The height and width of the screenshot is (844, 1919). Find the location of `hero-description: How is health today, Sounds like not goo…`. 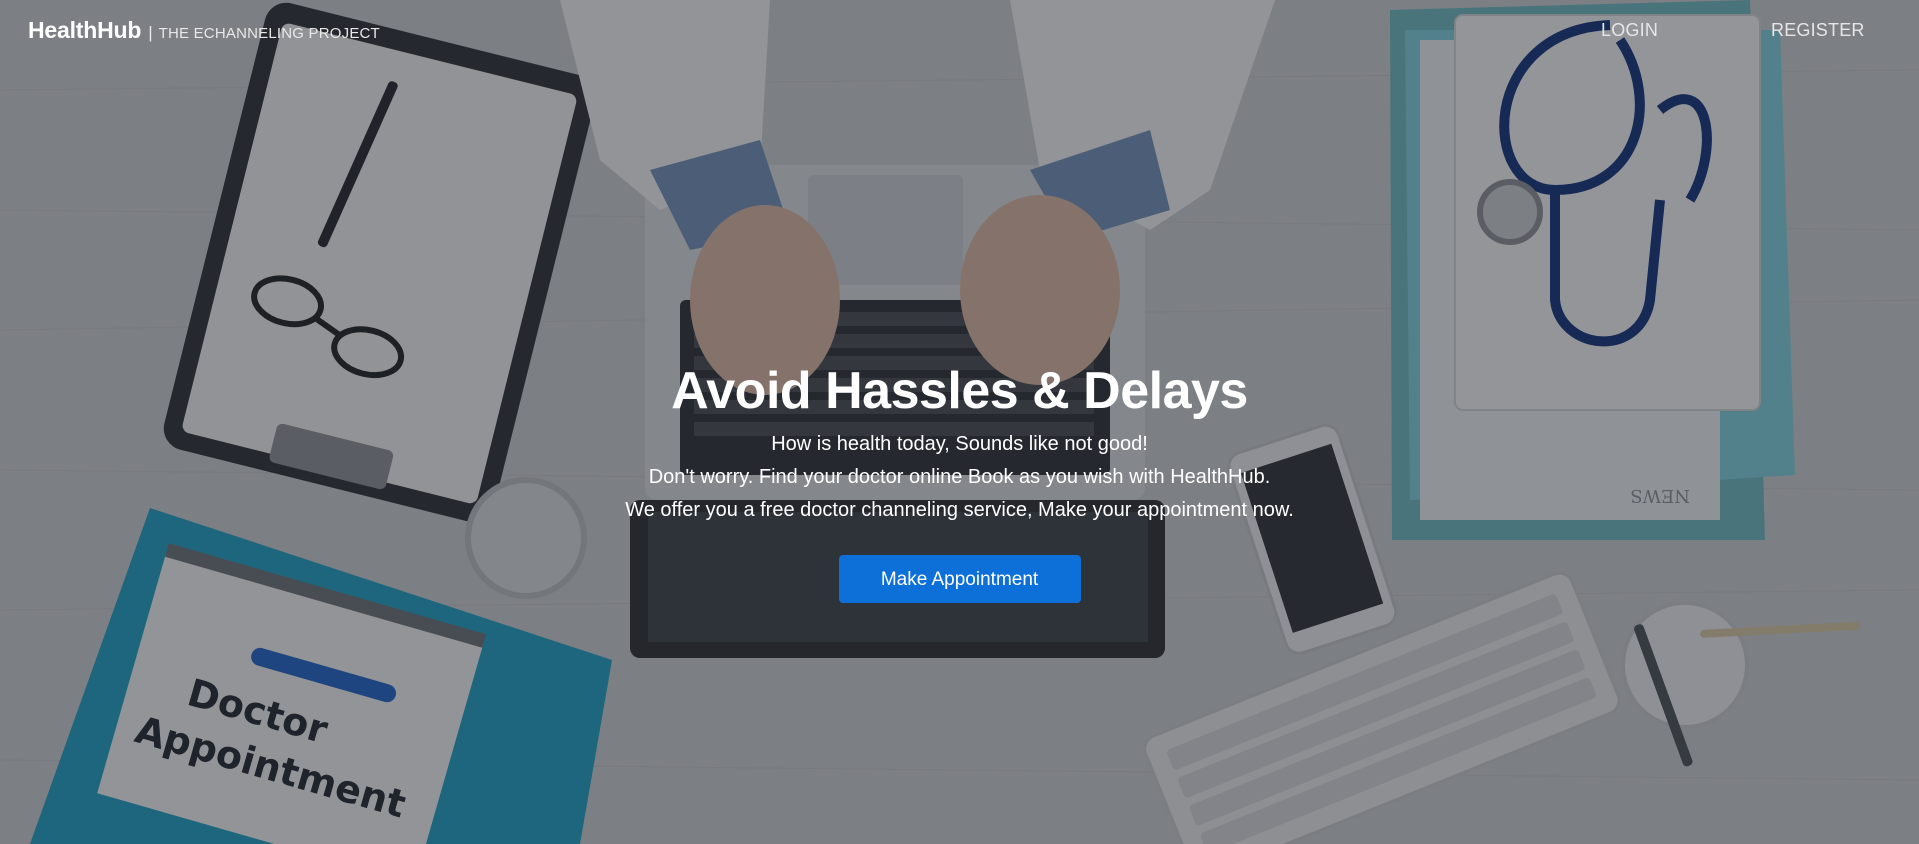

hero-description: How is health today, Sounds like not goo… is located at coordinates (959, 477).